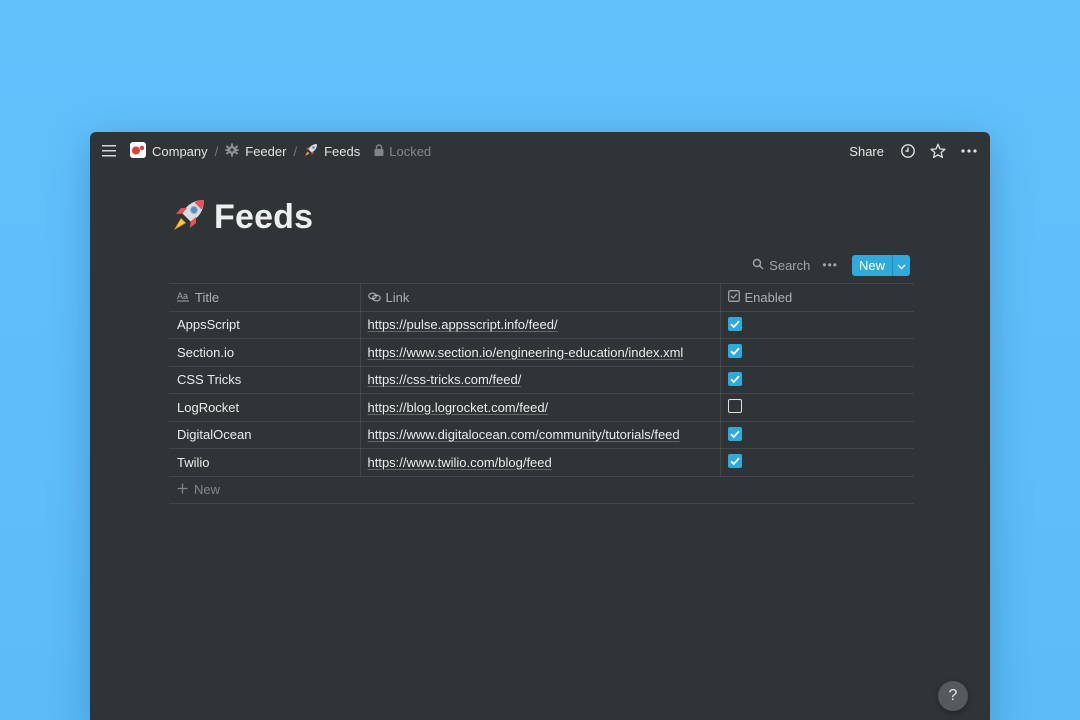  I want to click on topbar-actions: Share, so click(913, 151).